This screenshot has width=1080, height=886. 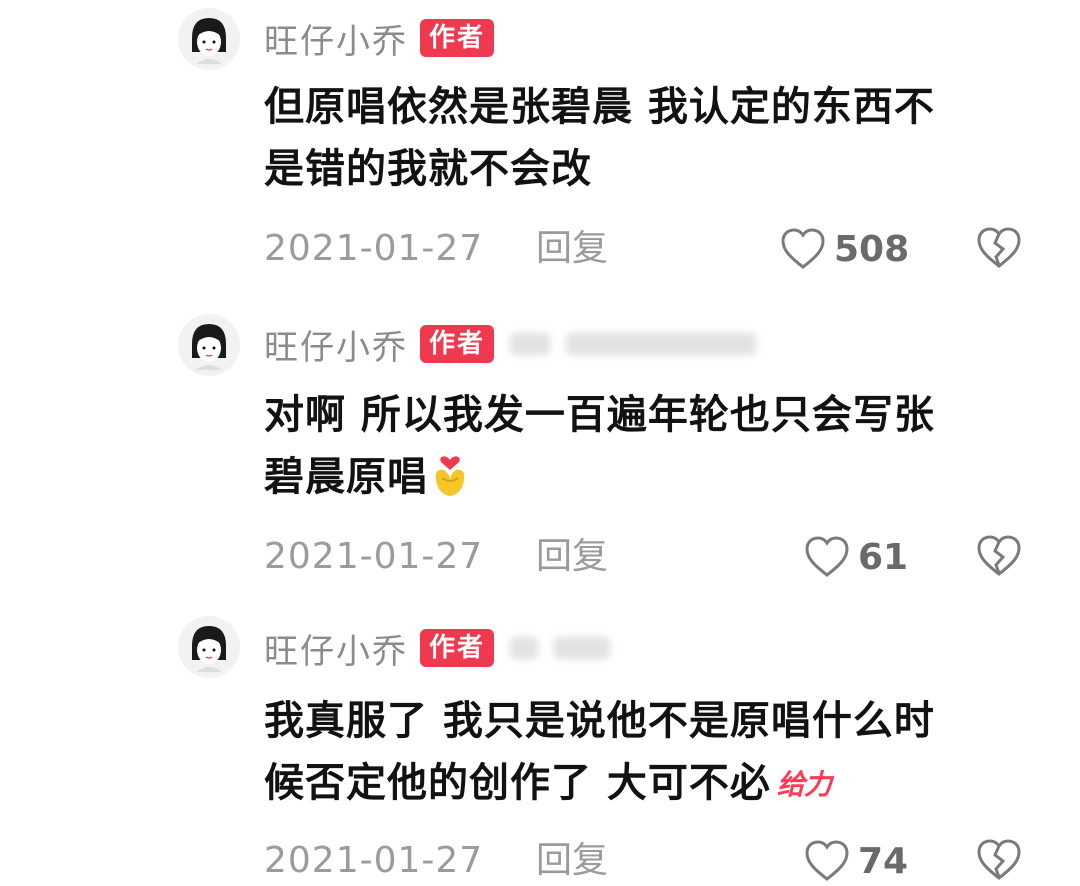 I want to click on like-button: 61, so click(x=856, y=557).